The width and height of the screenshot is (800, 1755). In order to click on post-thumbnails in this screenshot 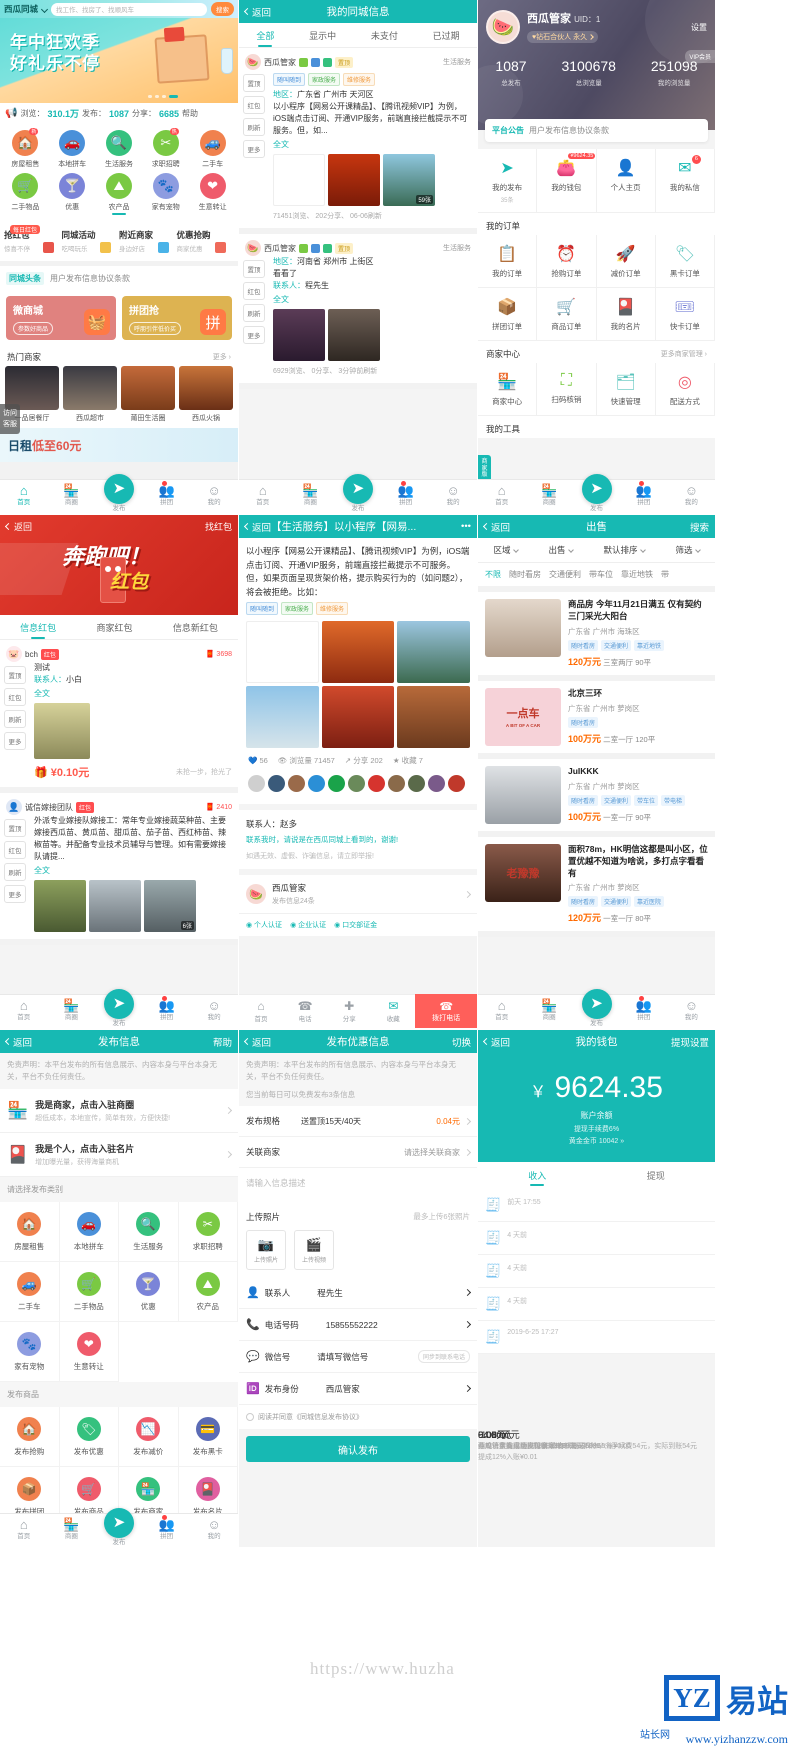, I will do `click(133, 731)`.